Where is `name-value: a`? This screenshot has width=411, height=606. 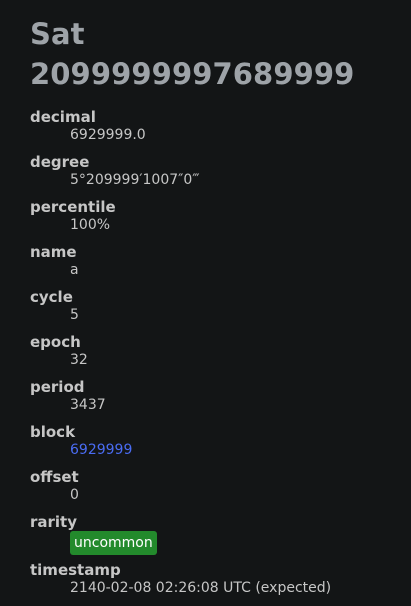
name-value: a is located at coordinates (74, 270).